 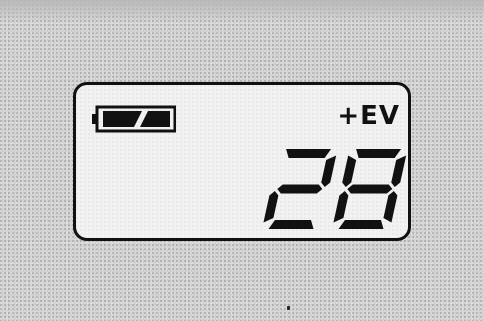 I want to click on top-shadow, so click(x=242, y=11).